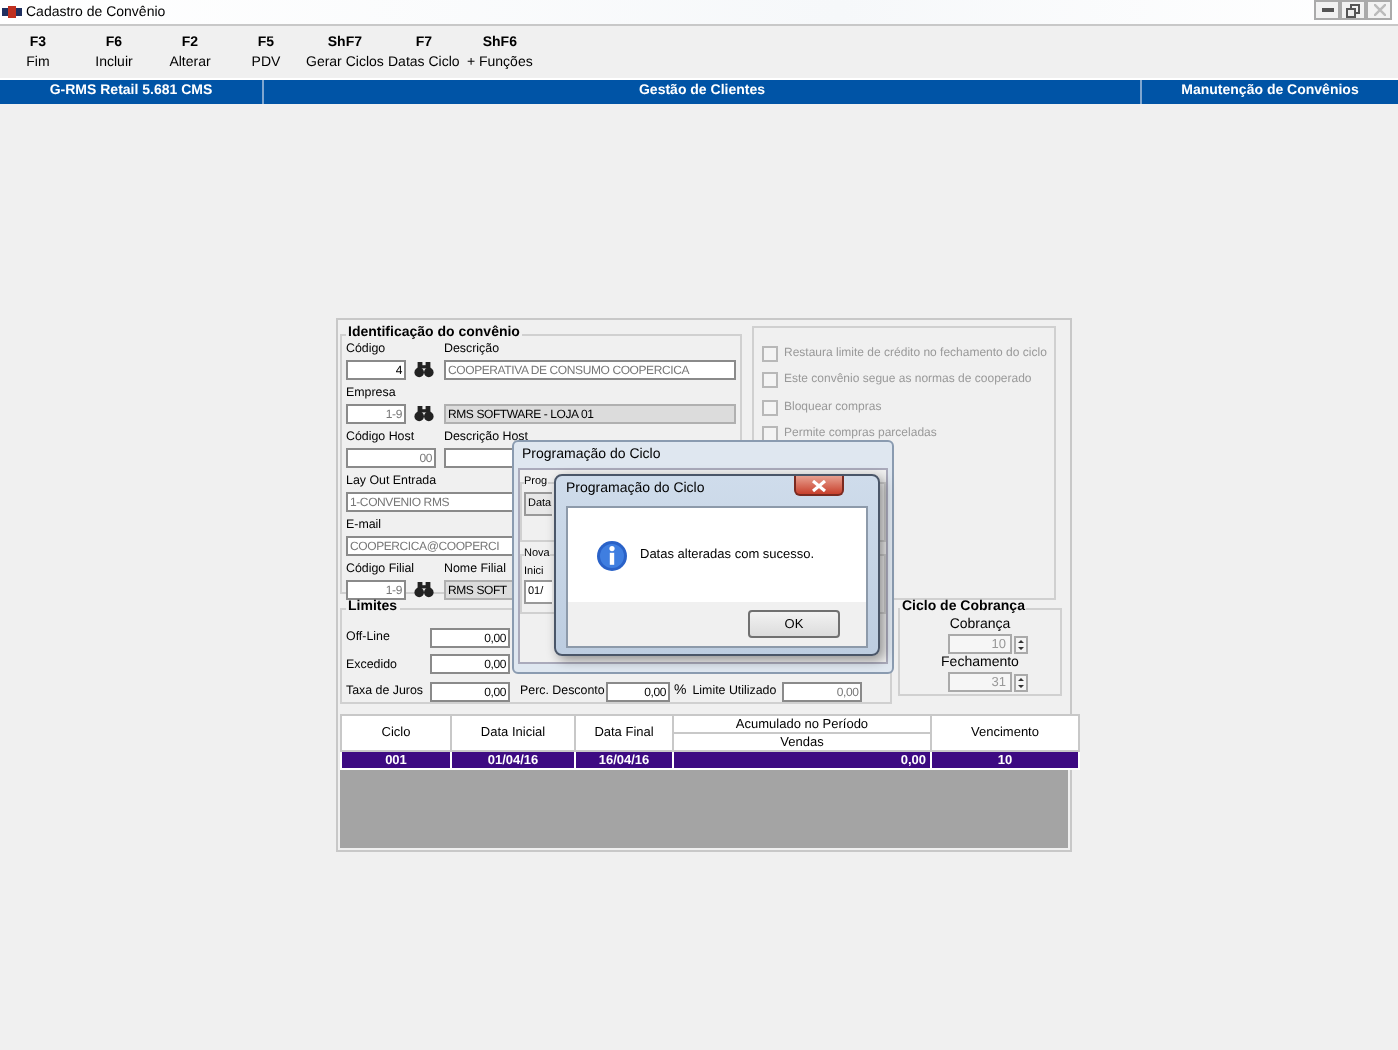 The image size is (1398, 1050). I want to click on app-icon, so click(12, 12).